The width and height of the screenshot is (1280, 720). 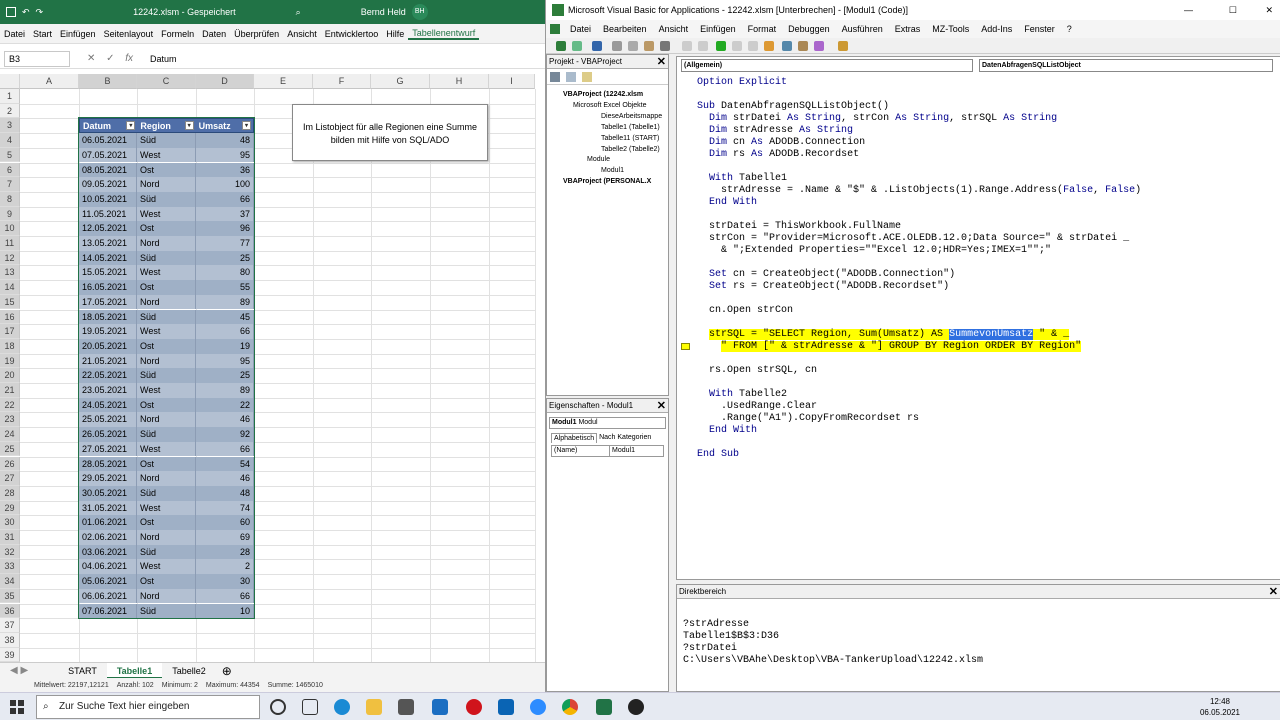 I want to click on table-cell: 10.05.2021, so click(x=108, y=199).